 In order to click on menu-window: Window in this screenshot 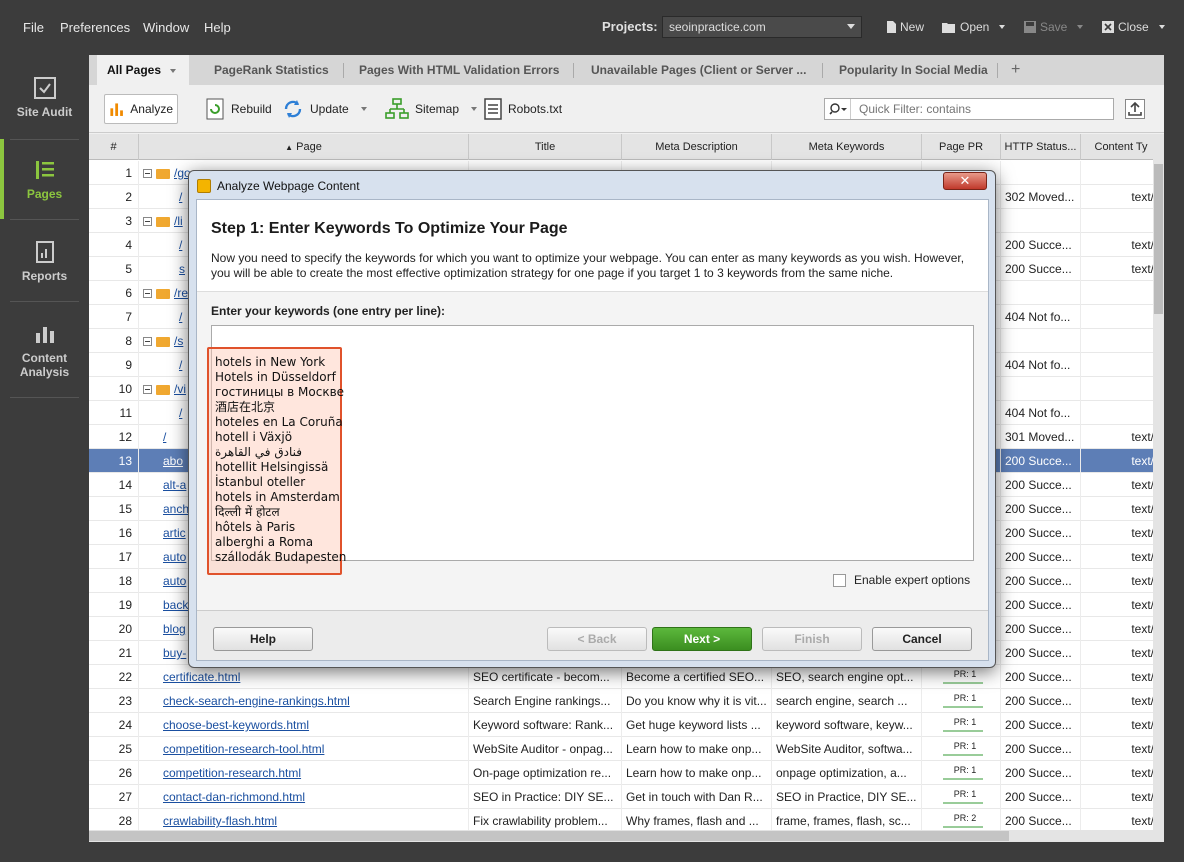, I will do `click(166, 27)`.